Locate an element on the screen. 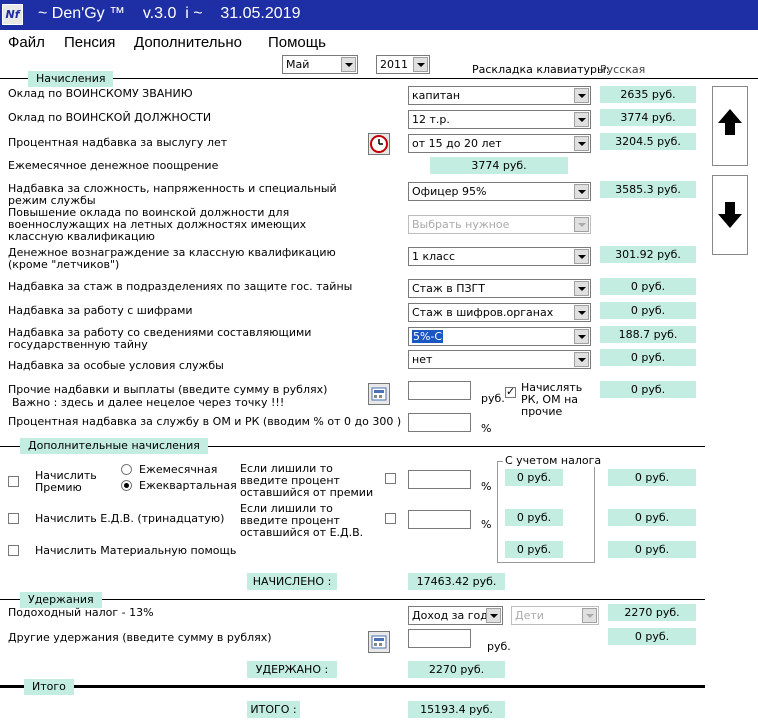 The width and height of the screenshot is (758, 728). monthly-incentive-value: 3774 руб. is located at coordinates (499, 165).